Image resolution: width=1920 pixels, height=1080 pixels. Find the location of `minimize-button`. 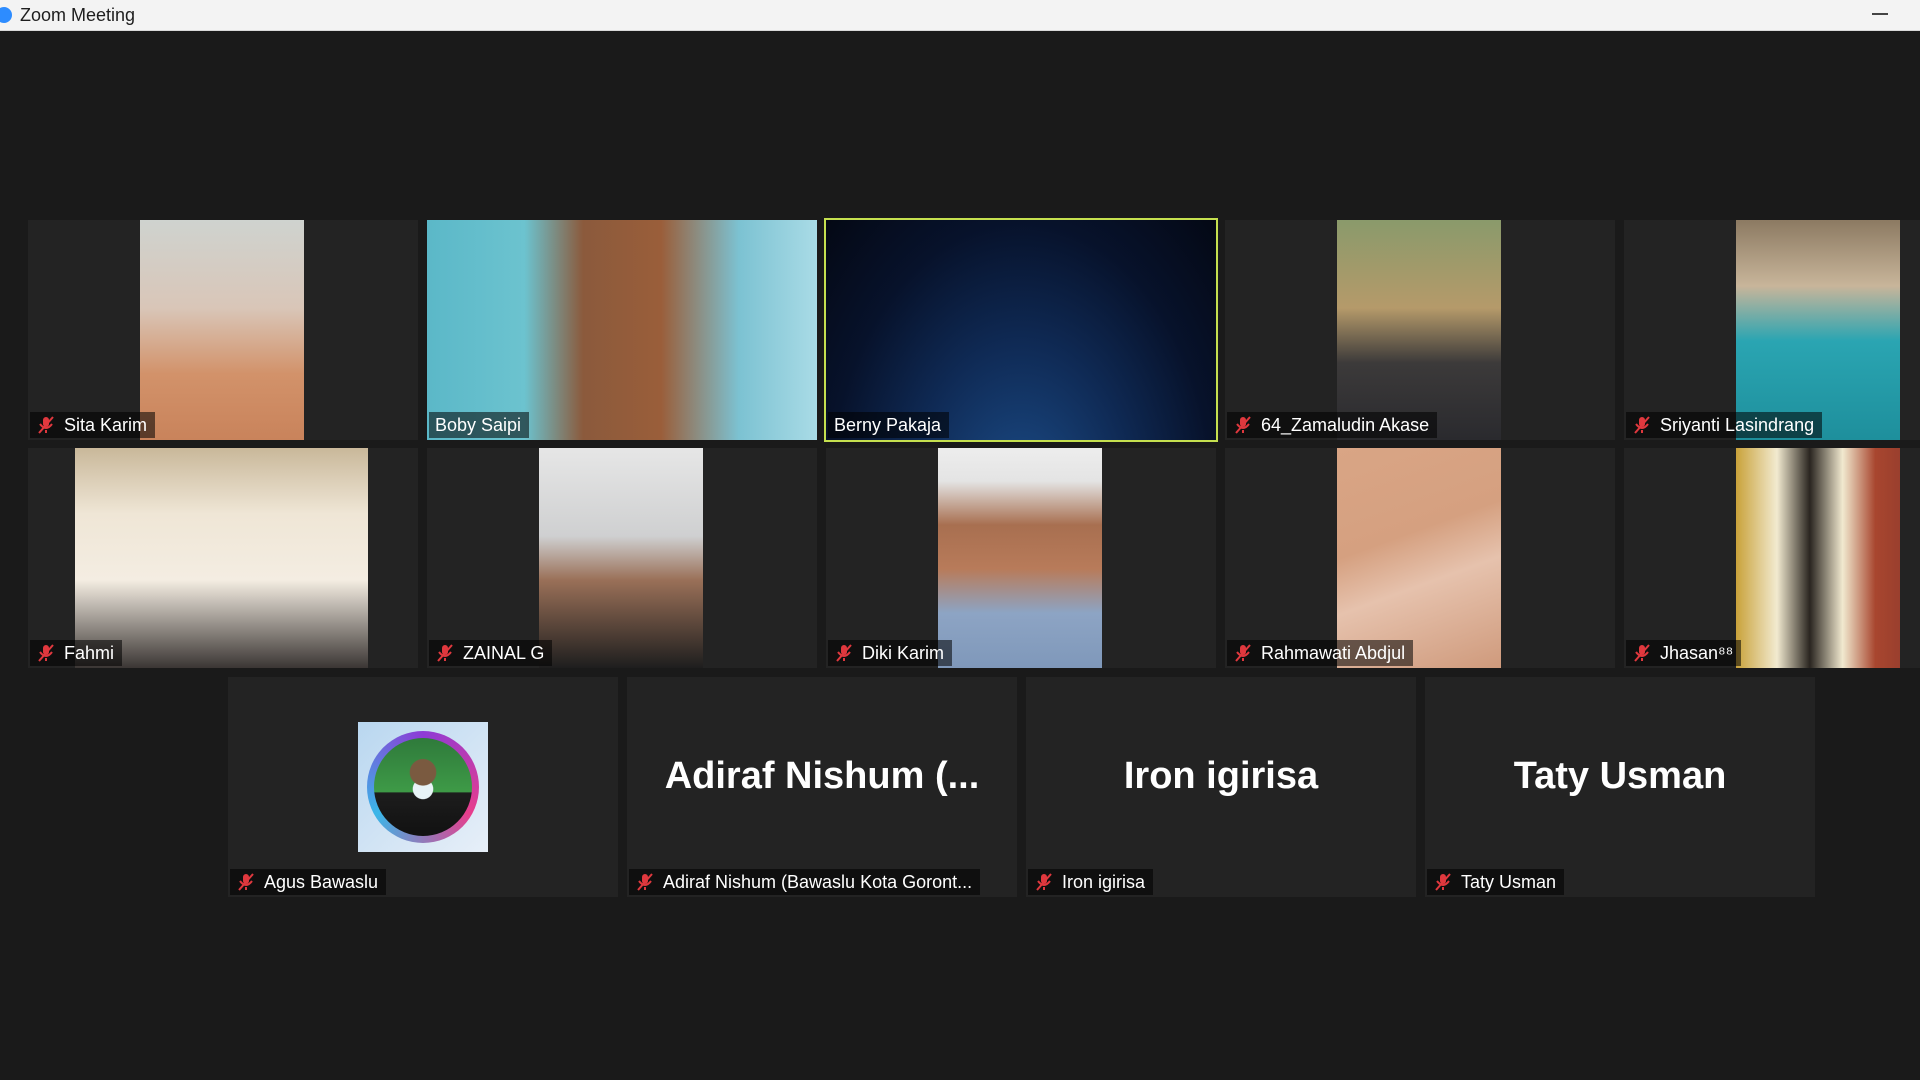

minimize-button is located at coordinates (1880, 14).